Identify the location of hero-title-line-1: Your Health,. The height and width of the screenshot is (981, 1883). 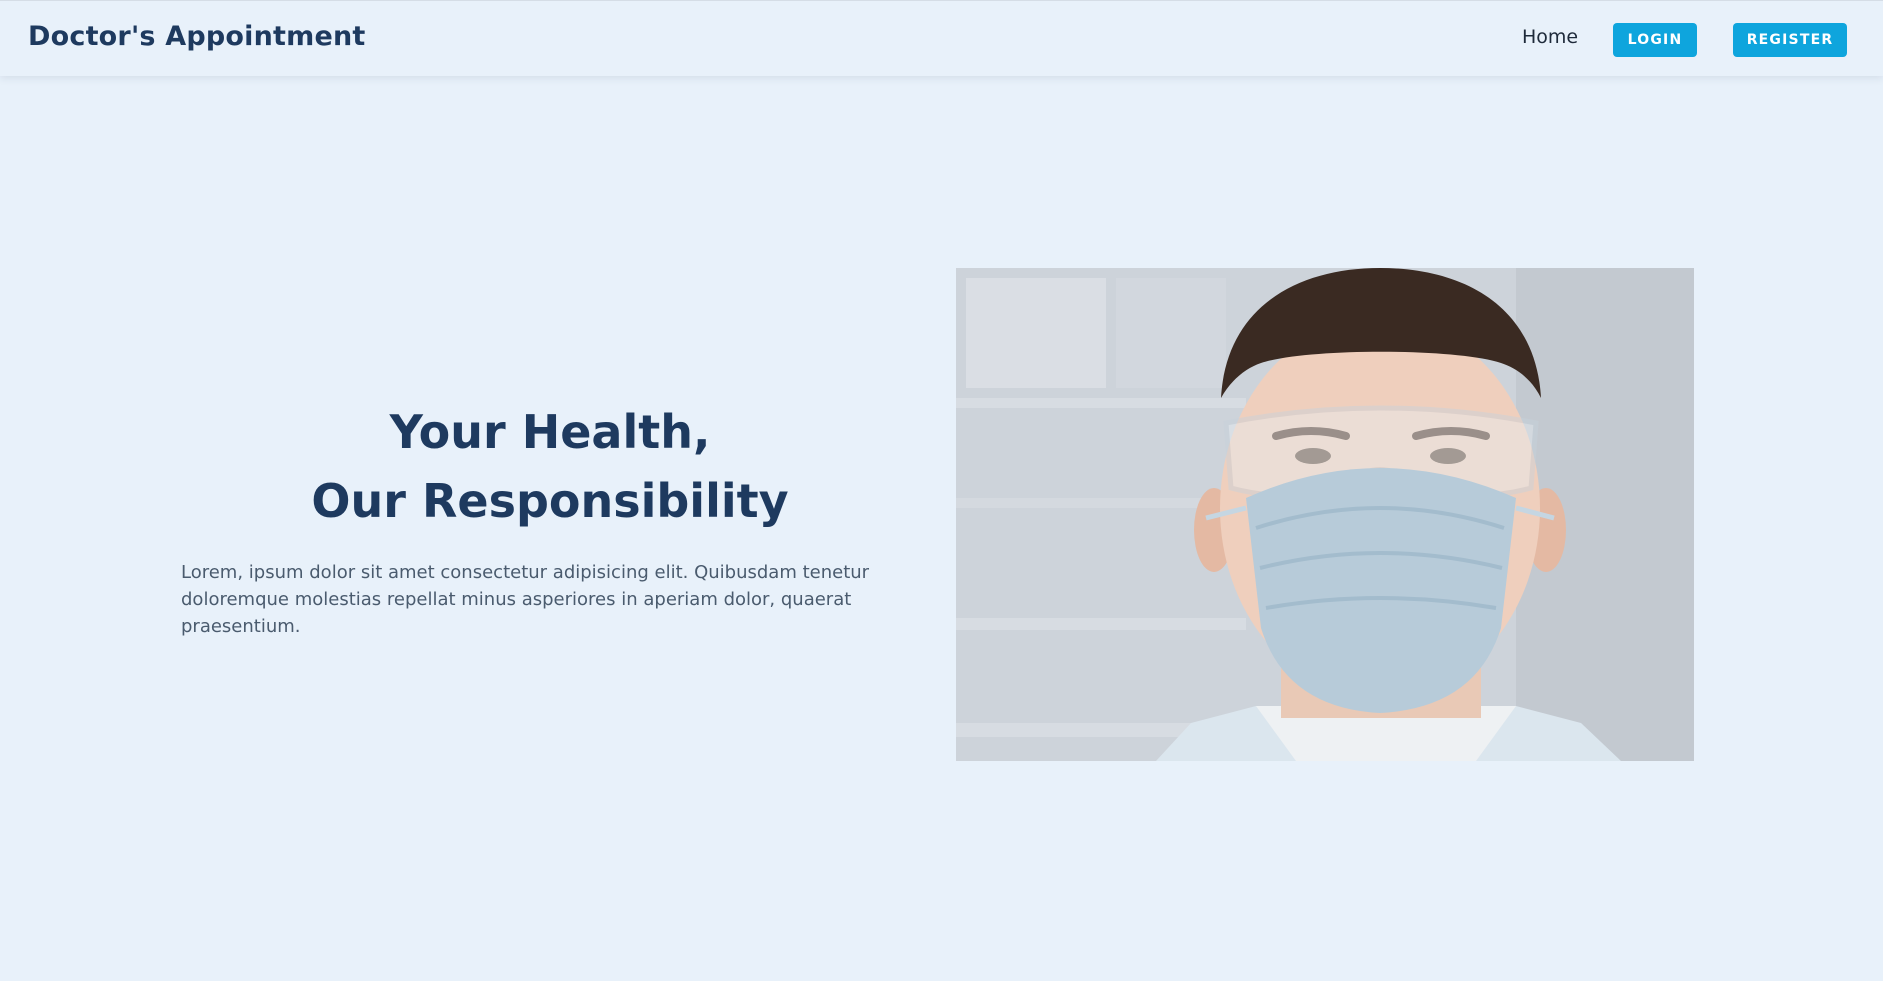
(550, 432).